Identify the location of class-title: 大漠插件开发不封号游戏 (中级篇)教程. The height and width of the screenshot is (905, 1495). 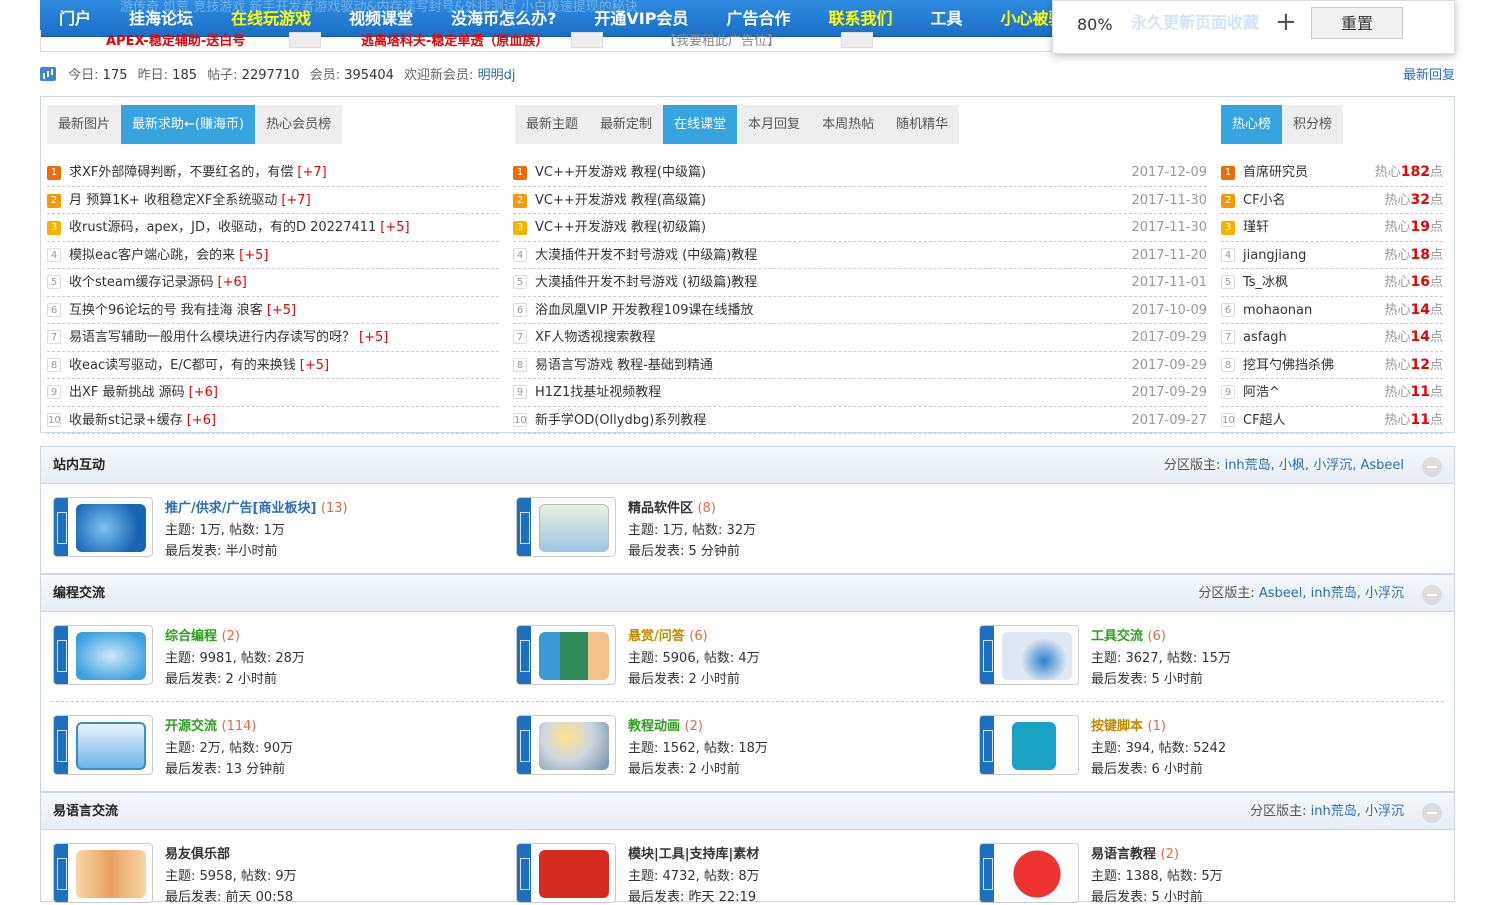
(646, 255).